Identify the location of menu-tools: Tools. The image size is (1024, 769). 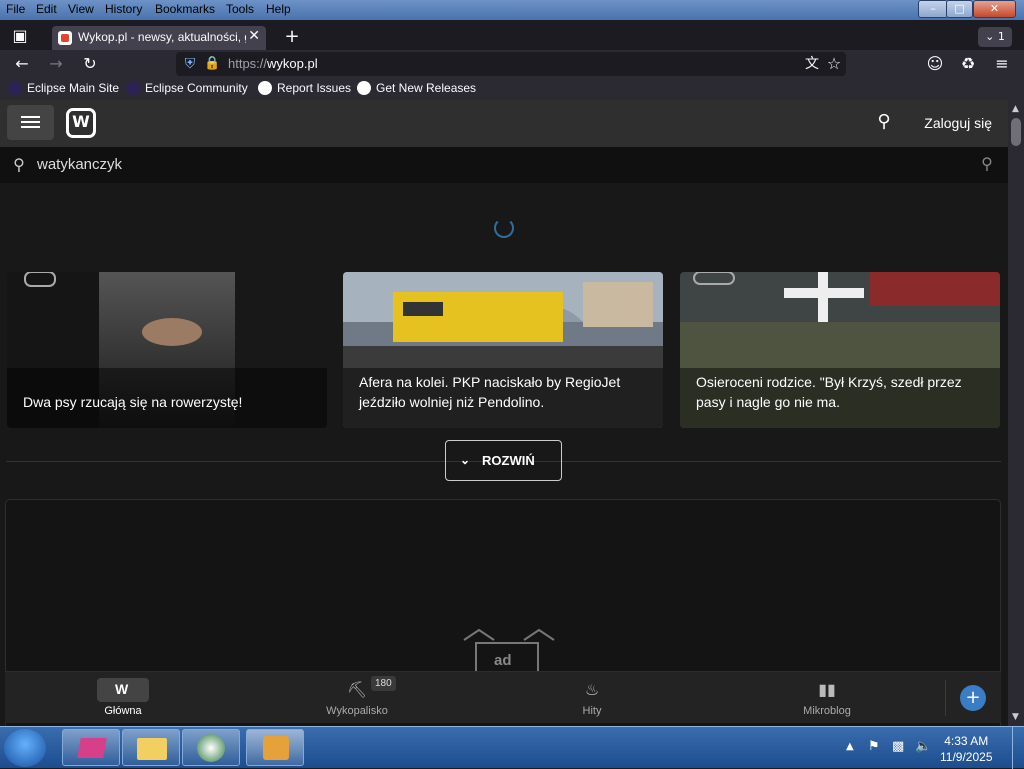
(240, 10).